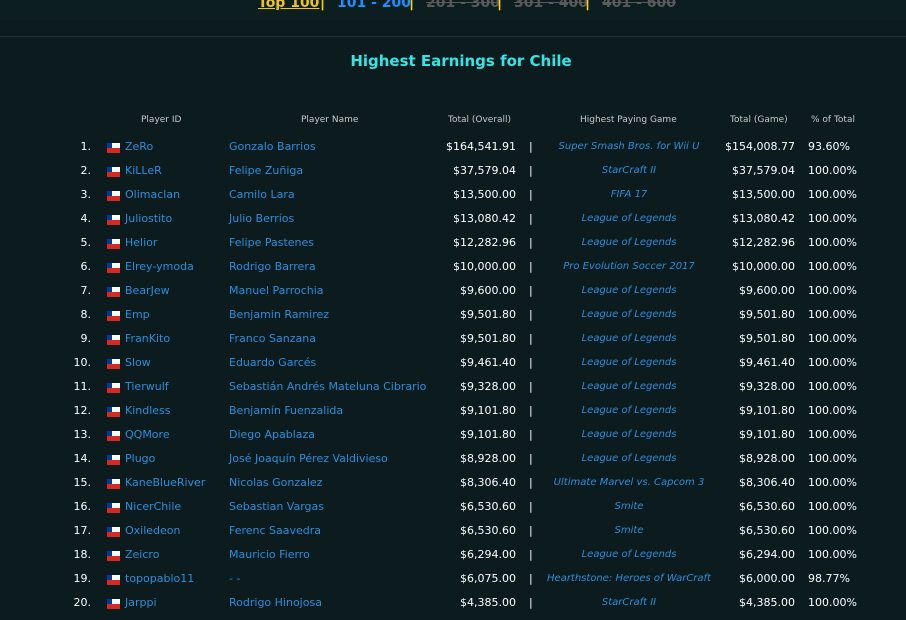 The image size is (906, 620). What do you see at coordinates (161, 120) in the screenshot?
I see `header-player-id: Player ID` at bounding box center [161, 120].